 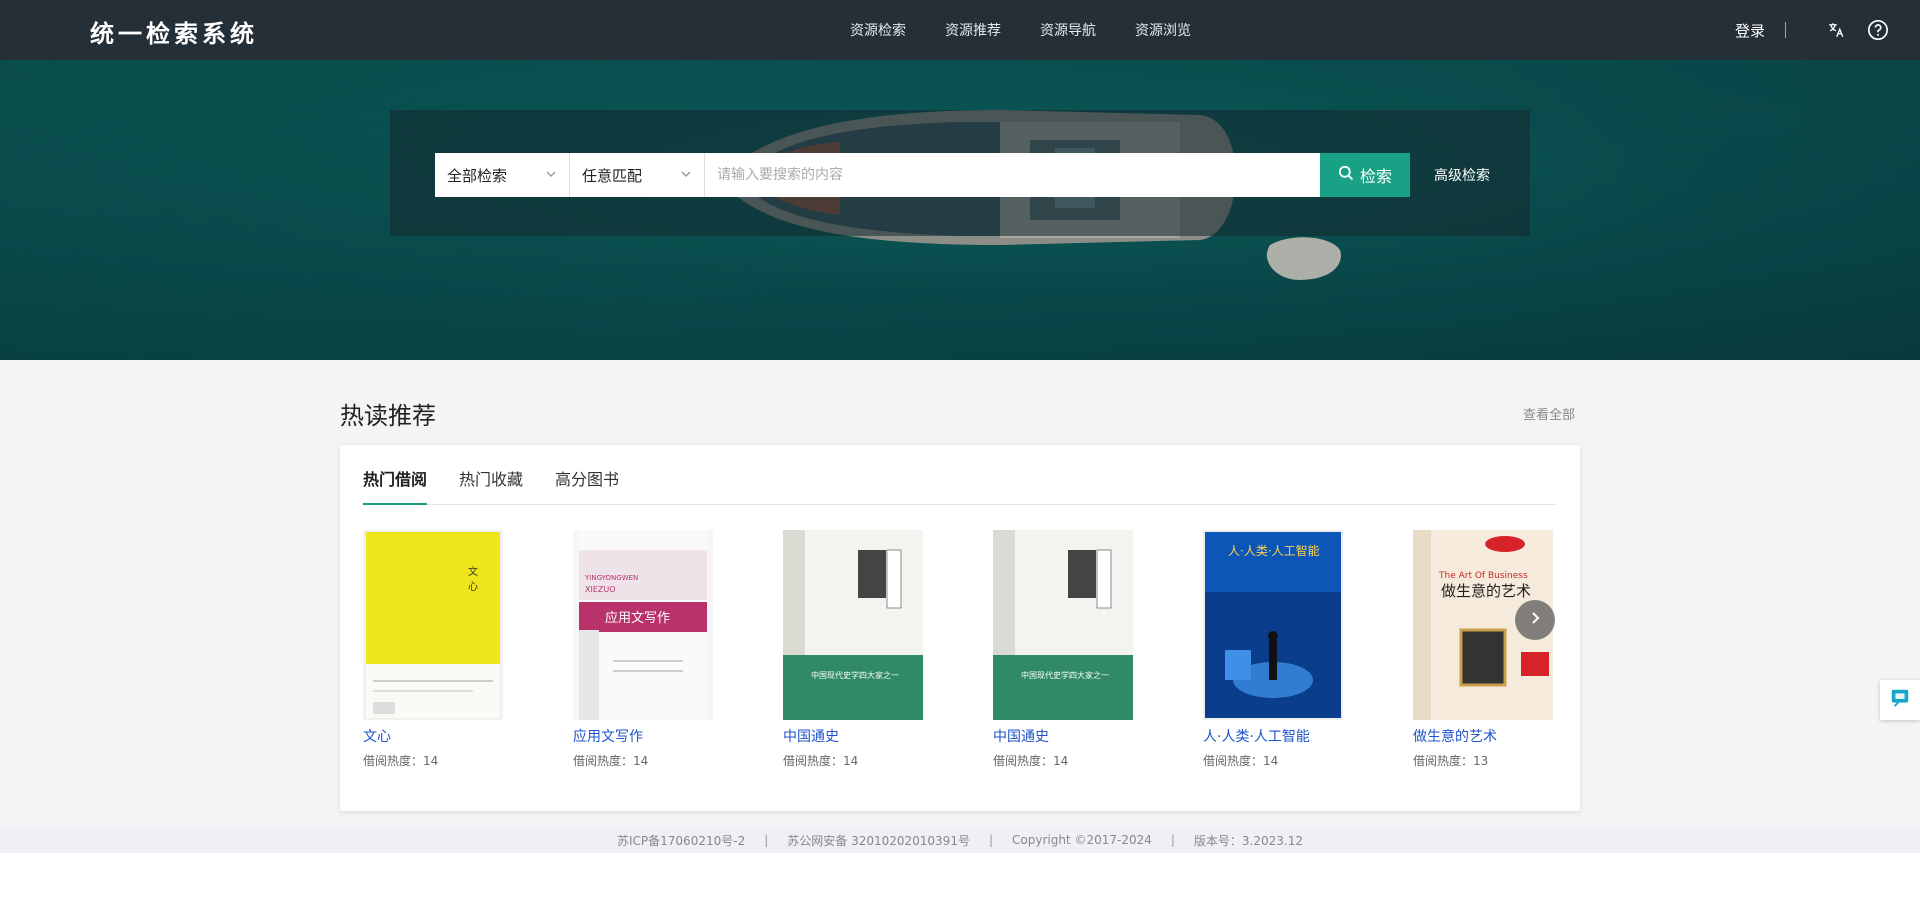 I want to click on book-heat: 借阅热度：13, so click(x=1451, y=761).